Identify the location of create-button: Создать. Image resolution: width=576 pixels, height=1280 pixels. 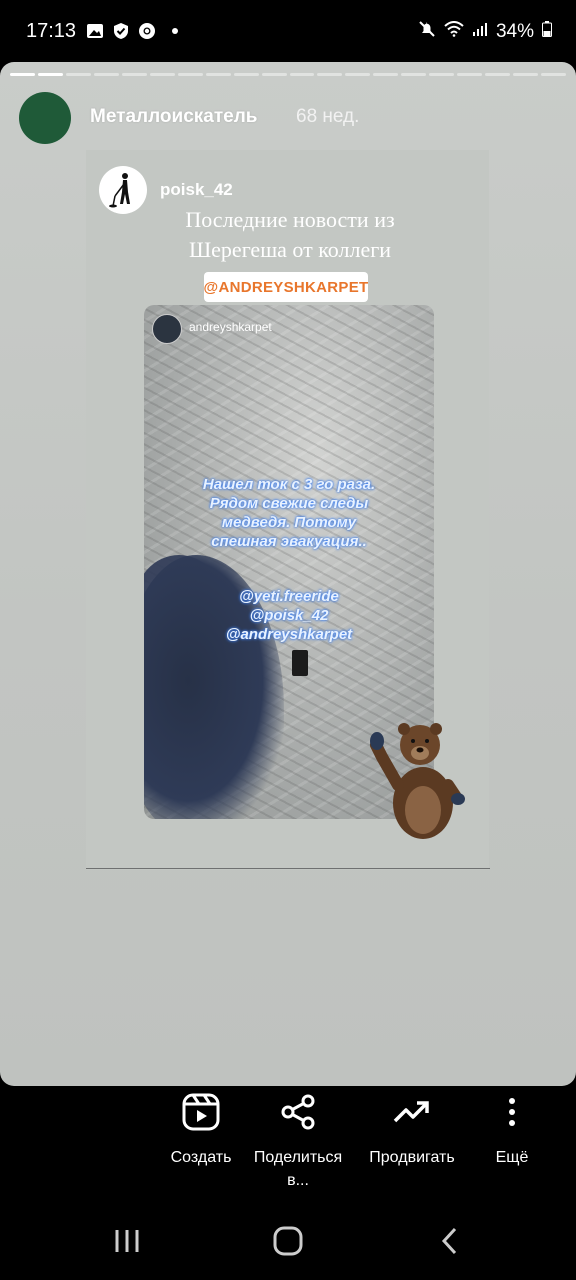
(201, 1127).